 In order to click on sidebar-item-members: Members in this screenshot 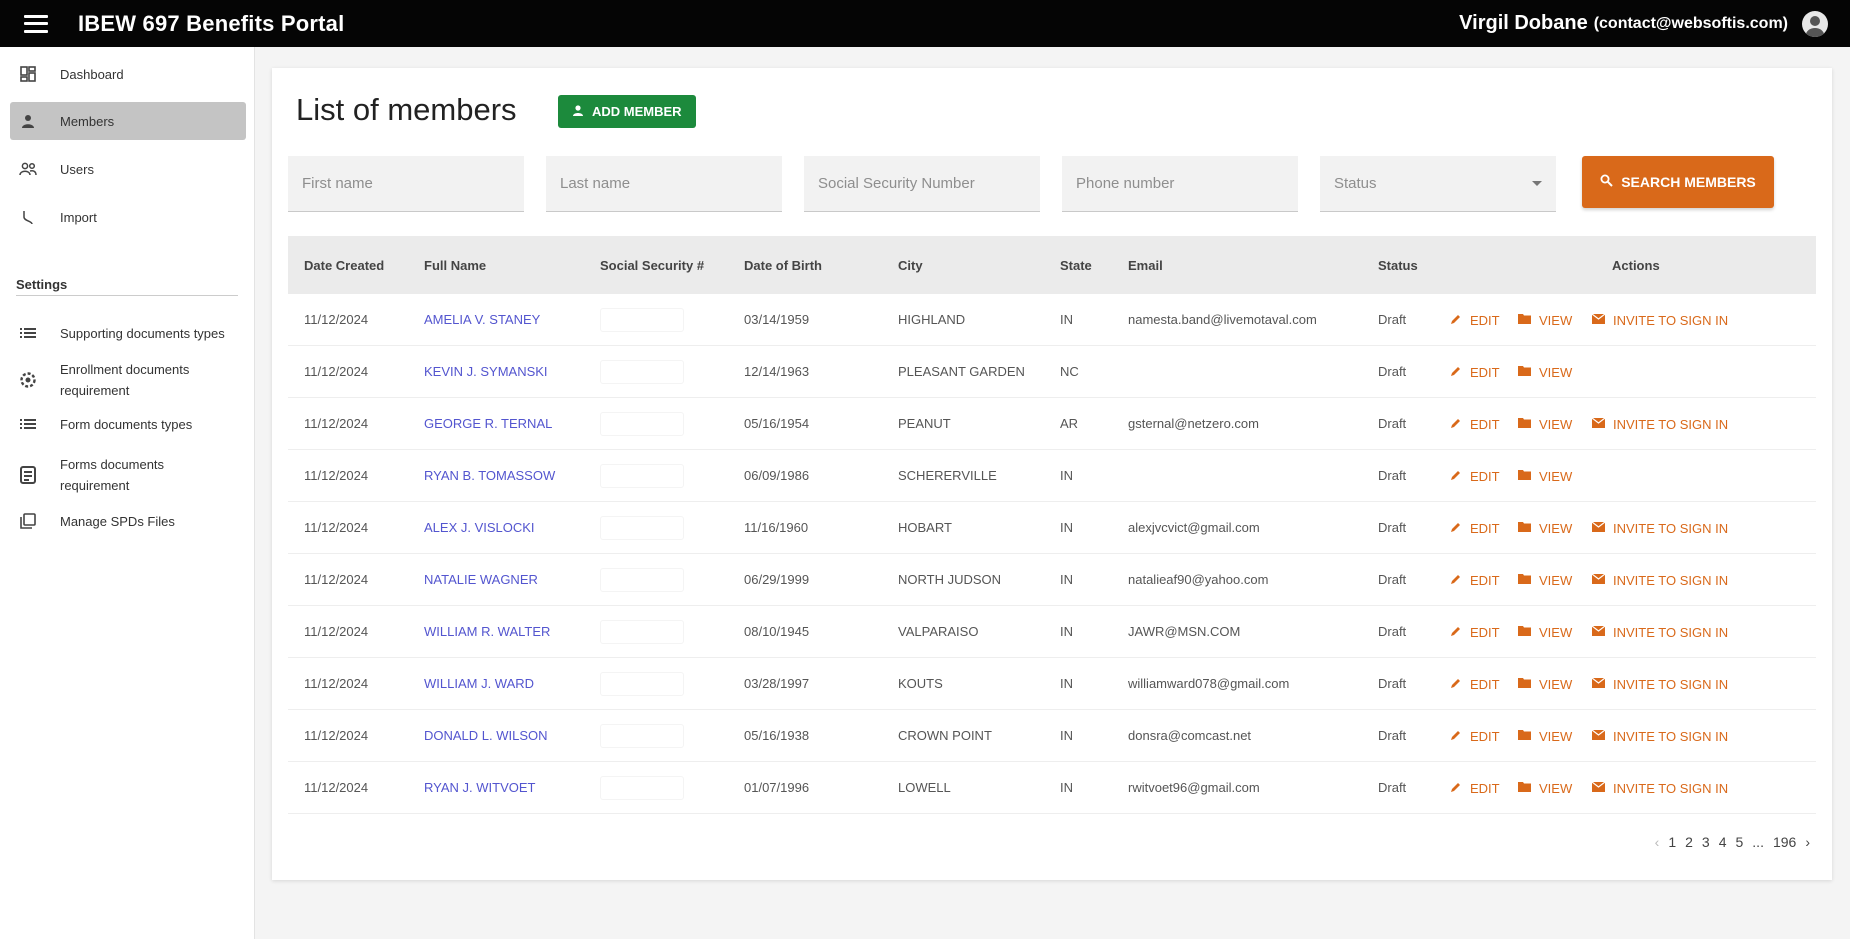, I will do `click(128, 121)`.